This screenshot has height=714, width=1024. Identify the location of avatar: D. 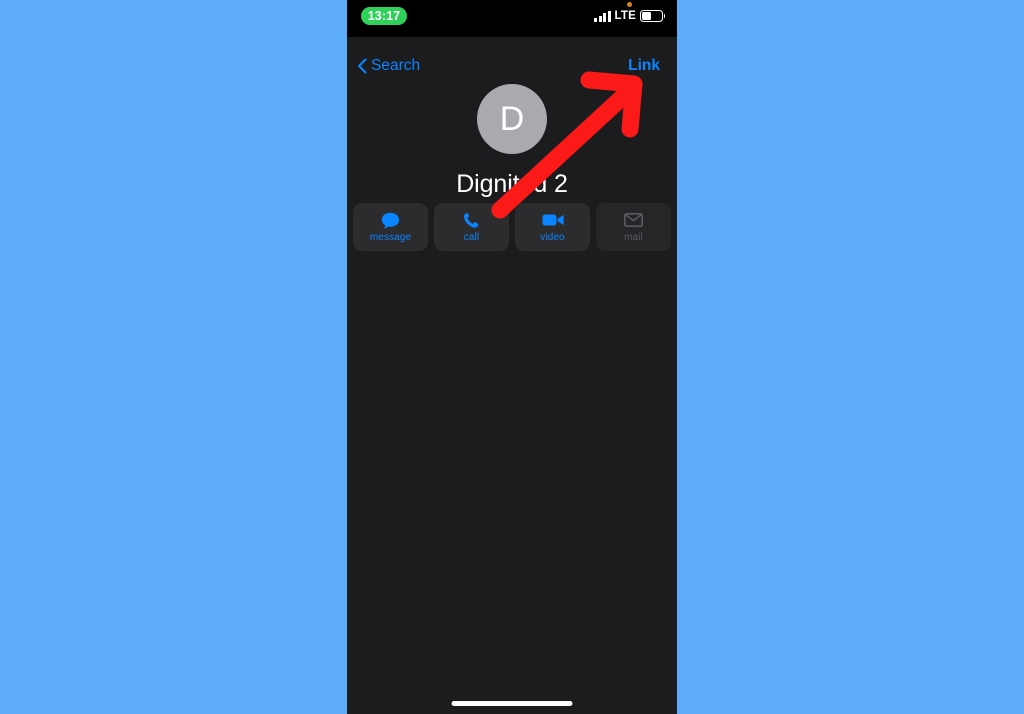
(512, 119).